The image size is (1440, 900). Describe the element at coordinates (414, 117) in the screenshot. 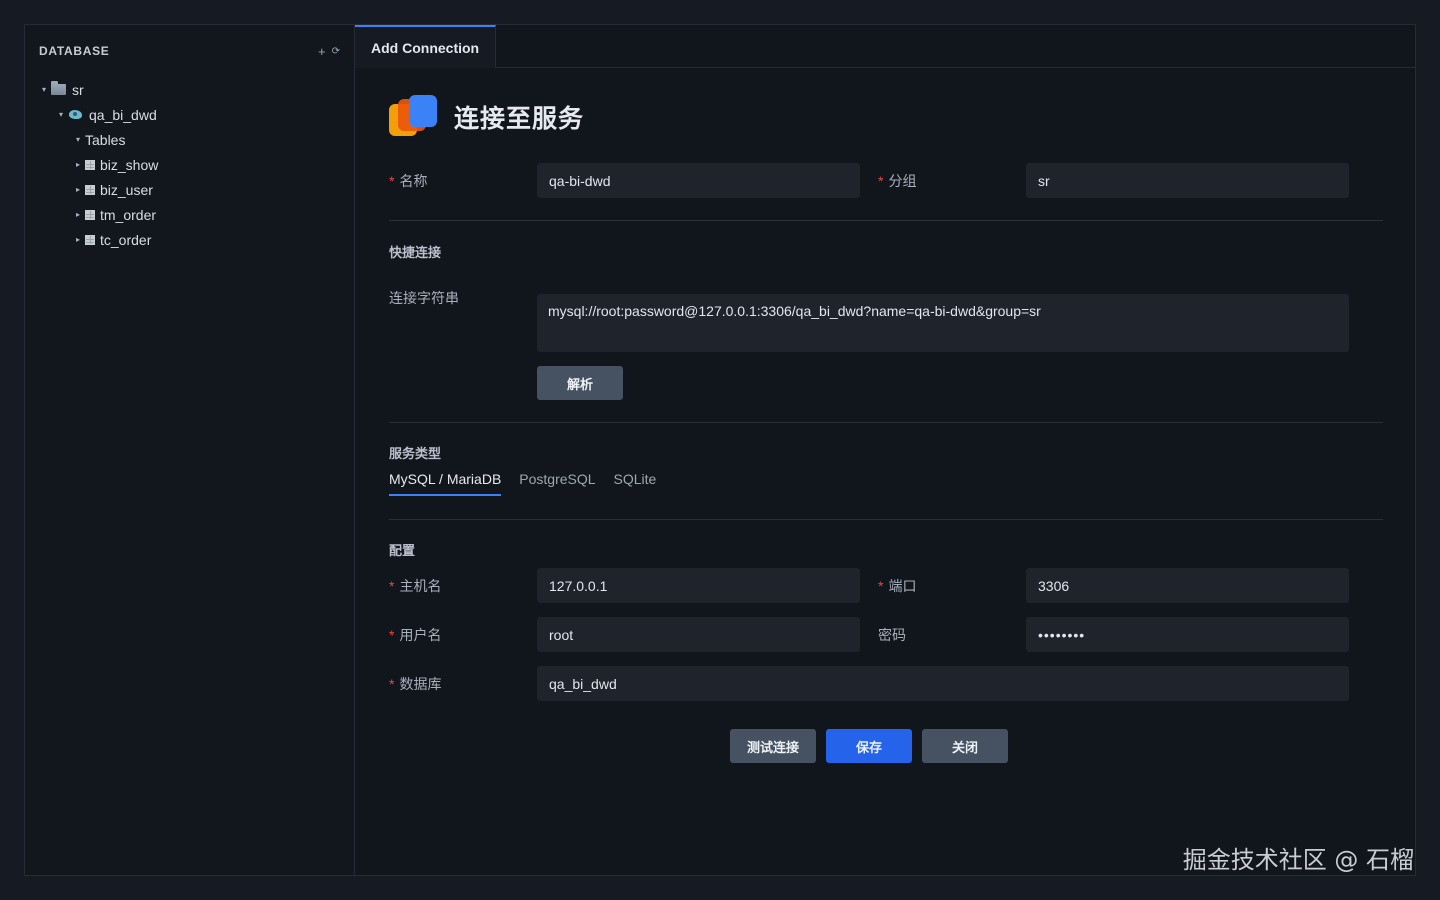

I see `app-logo-icon` at that location.